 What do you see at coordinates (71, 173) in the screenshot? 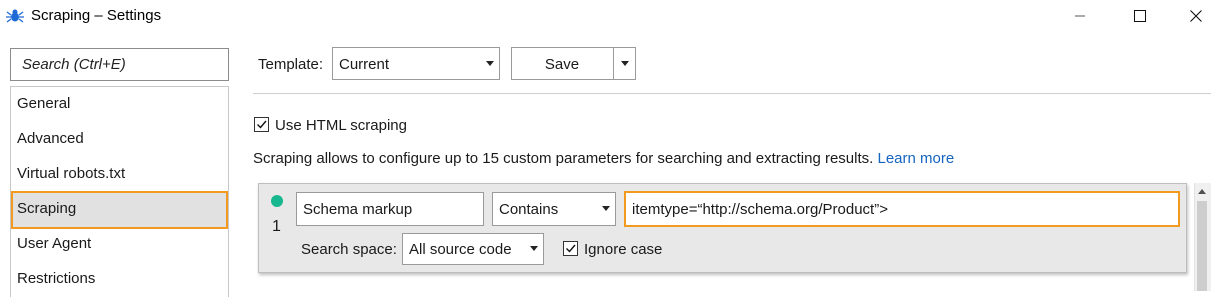
I see `nav-item-label: Virtual robots.txt` at bounding box center [71, 173].